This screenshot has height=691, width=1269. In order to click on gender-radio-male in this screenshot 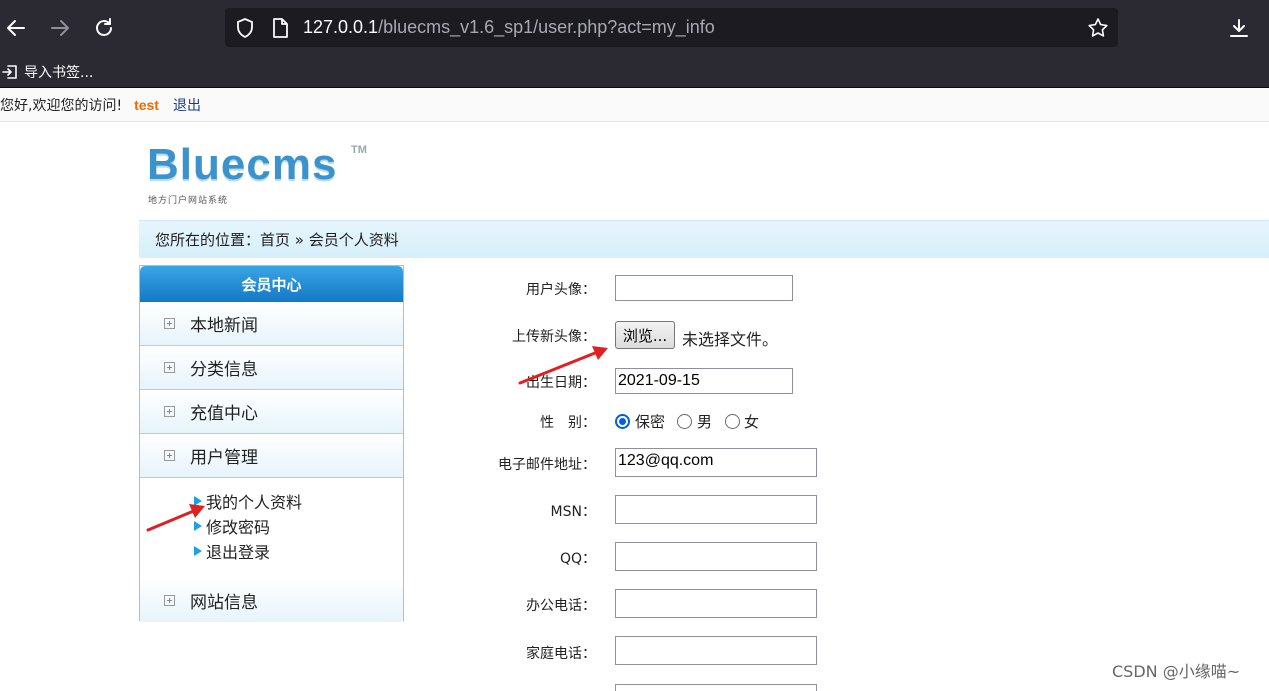, I will do `click(684, 421)`.